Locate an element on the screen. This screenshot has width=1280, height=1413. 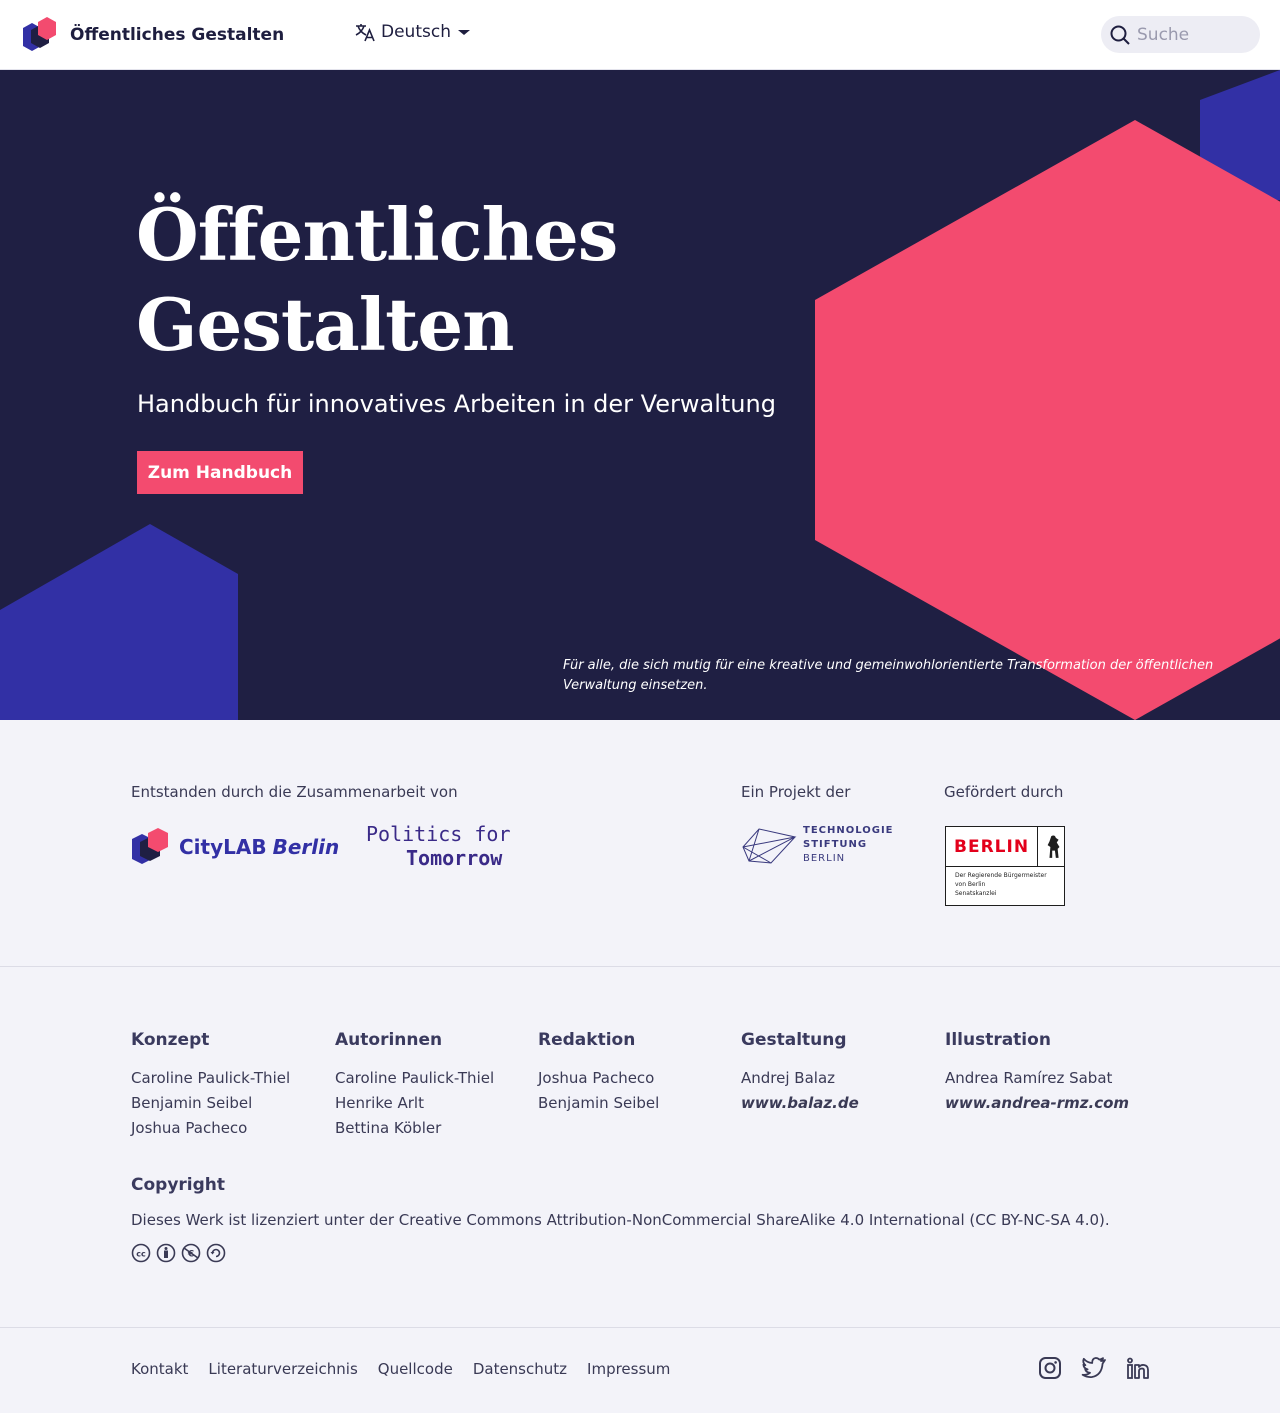
pft-line2: Tomorrow is located at coordinates (454, 858).